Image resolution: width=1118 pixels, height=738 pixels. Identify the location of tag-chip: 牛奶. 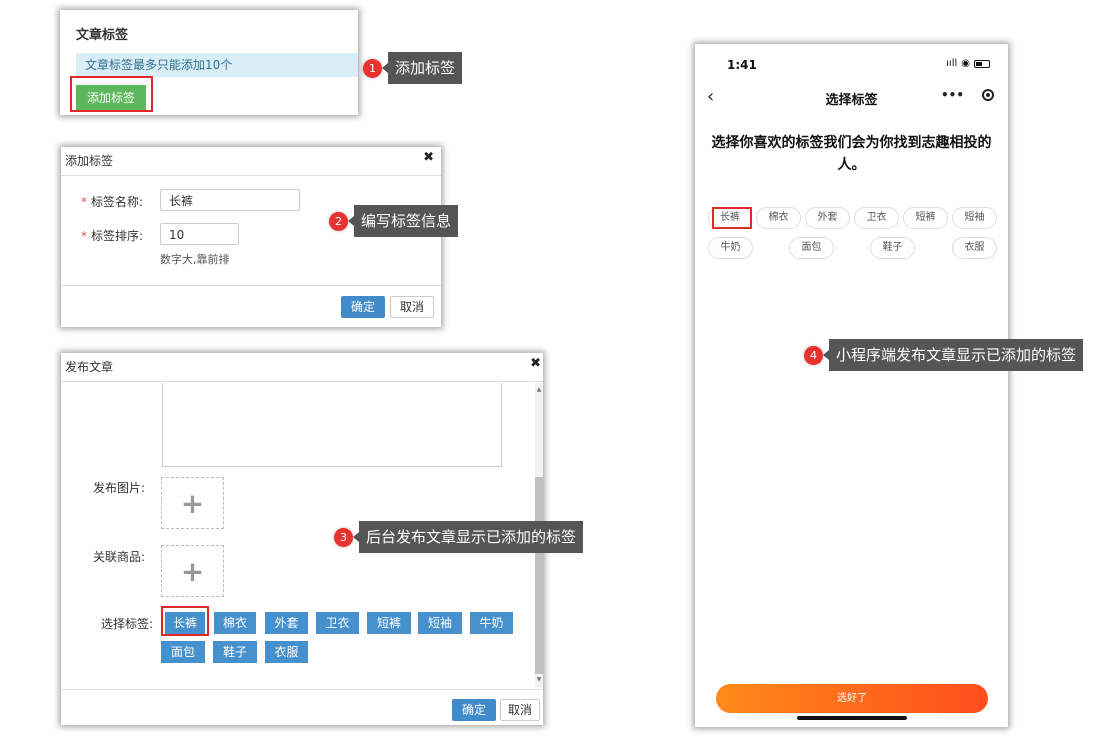
(730, 248).